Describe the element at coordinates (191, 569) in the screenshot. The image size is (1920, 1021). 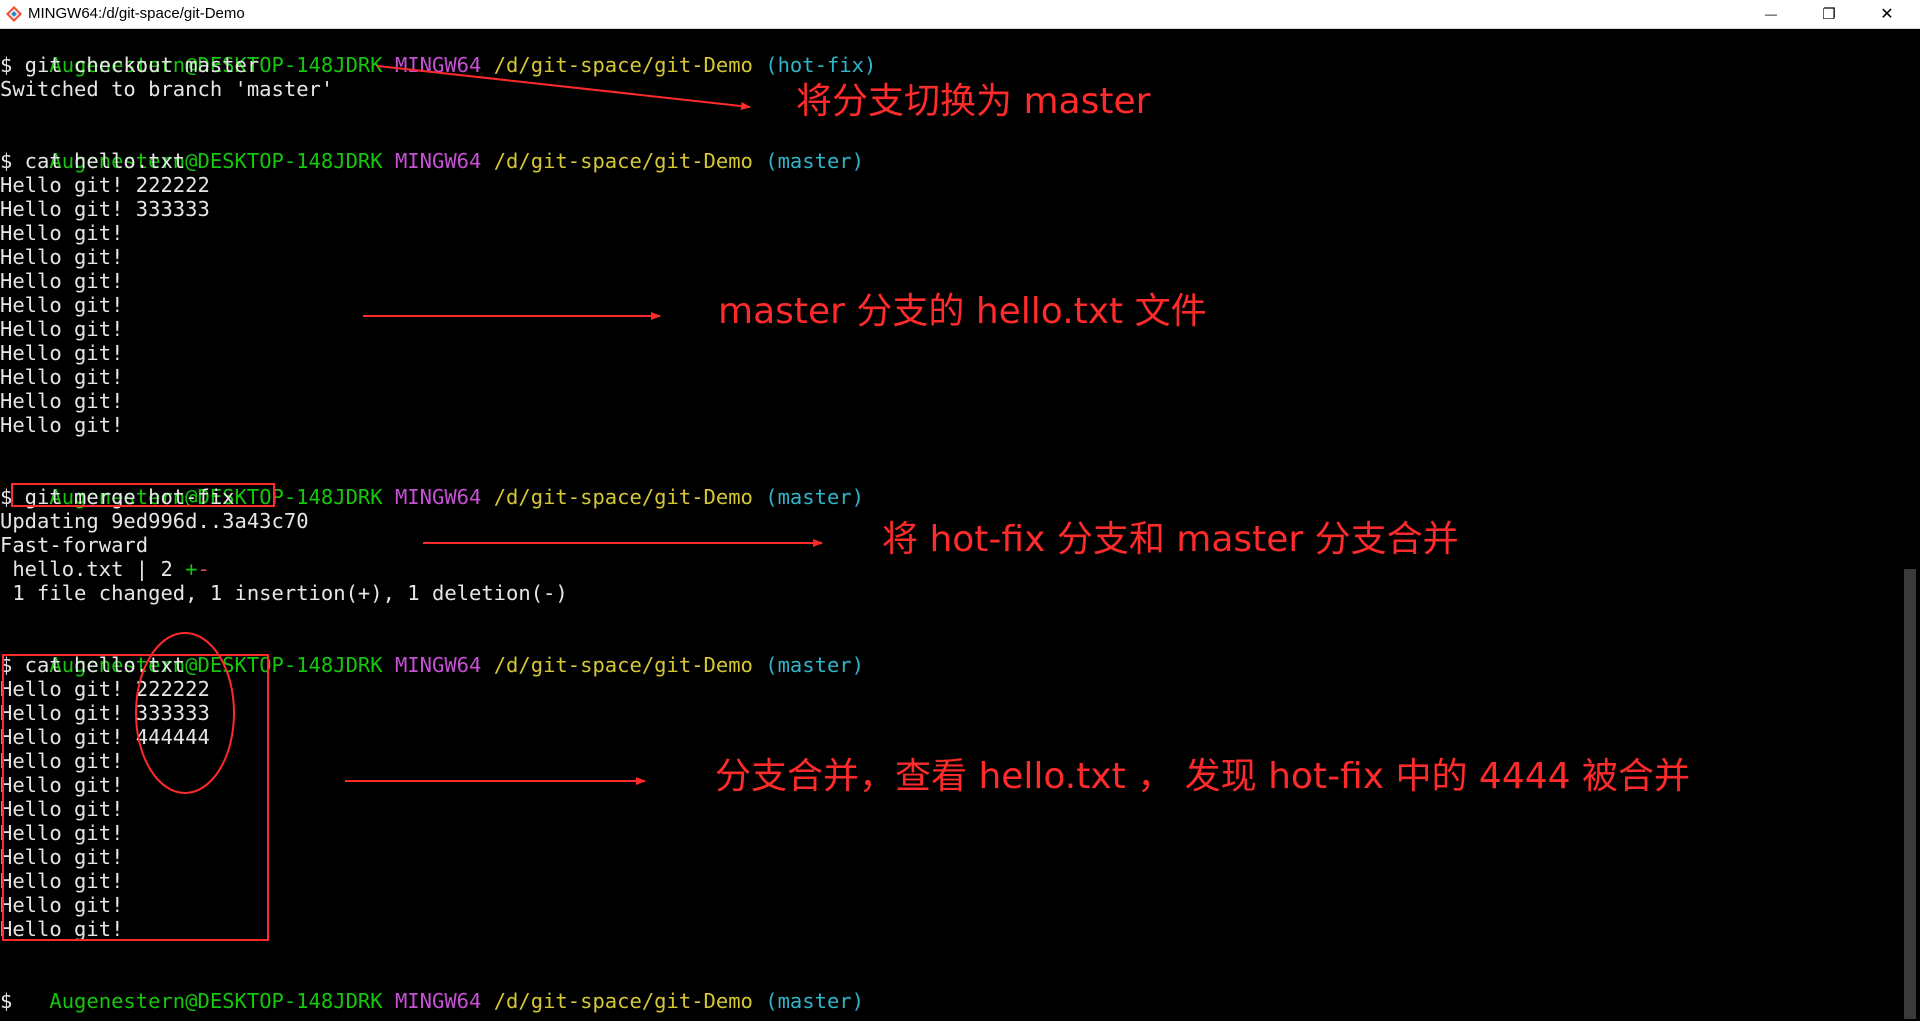
I see `diffstat-plus: +` at that location.